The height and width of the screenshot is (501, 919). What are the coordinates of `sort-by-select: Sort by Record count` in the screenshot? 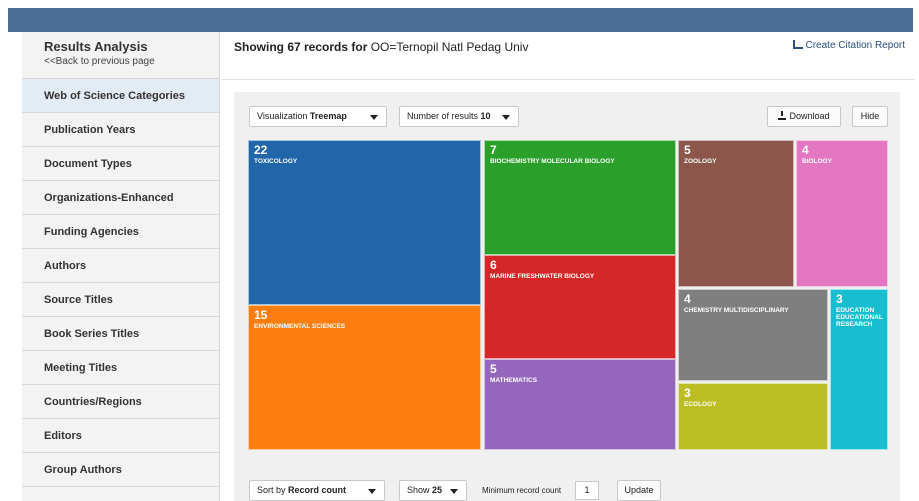 It's located at (317, 490).